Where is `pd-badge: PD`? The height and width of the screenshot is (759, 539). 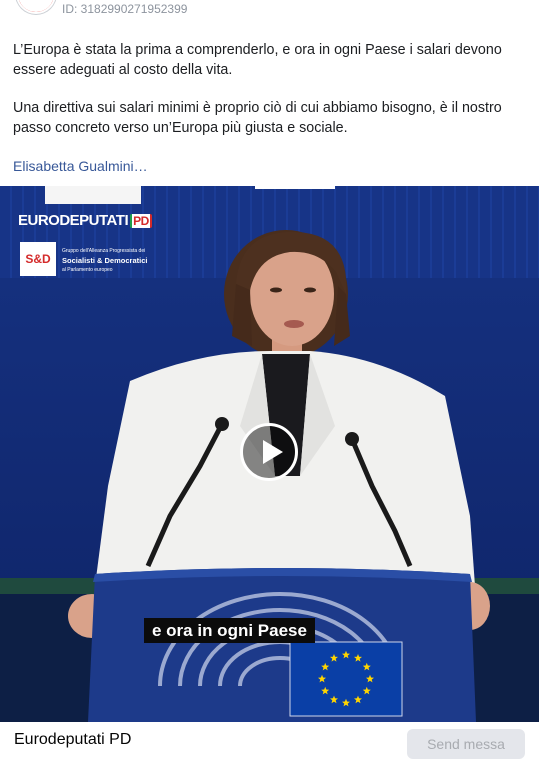 pd-badge: PD is located at coordinates (141, 221).